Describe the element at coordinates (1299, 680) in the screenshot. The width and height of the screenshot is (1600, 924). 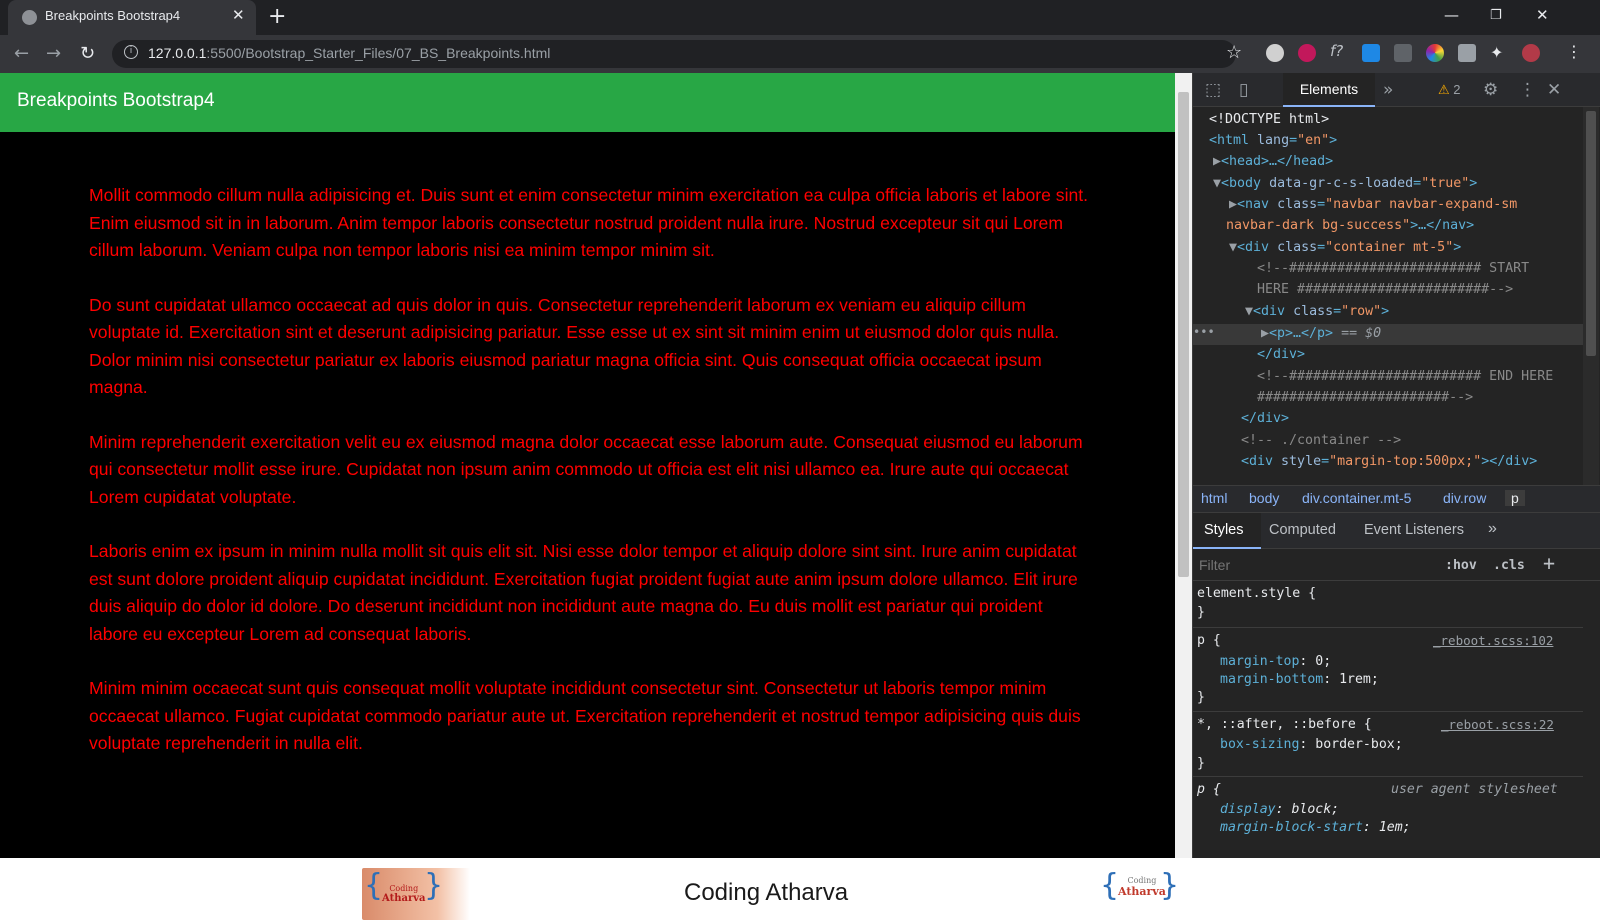
I see `css-declaration: margin-bottom: 1rem;` at that location.